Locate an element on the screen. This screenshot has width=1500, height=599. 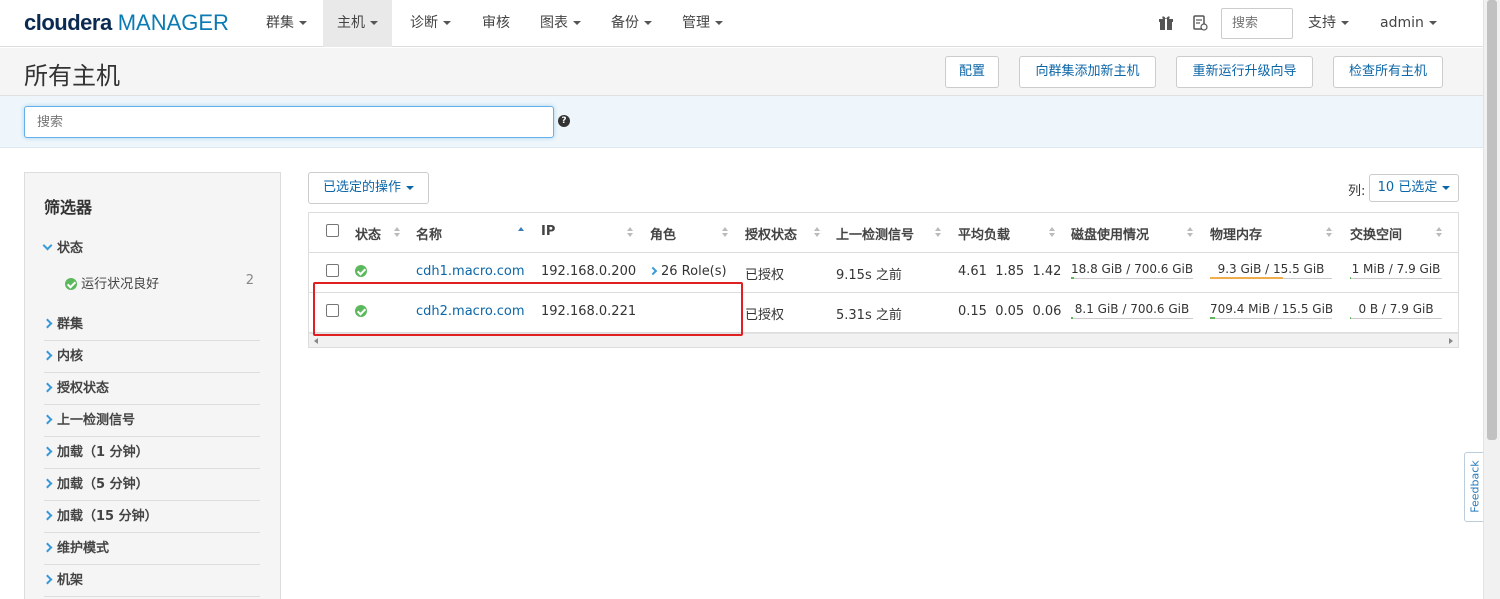
swap-usage-bar: 0 B / 7.9 GiB is located at coordinates (1396, 310).